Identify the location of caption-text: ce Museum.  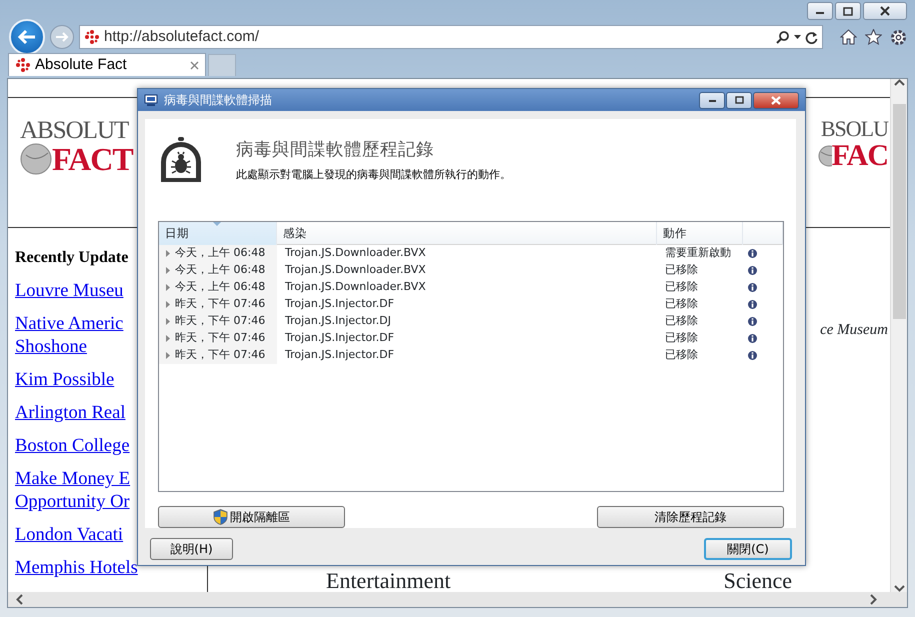
(854, 330).